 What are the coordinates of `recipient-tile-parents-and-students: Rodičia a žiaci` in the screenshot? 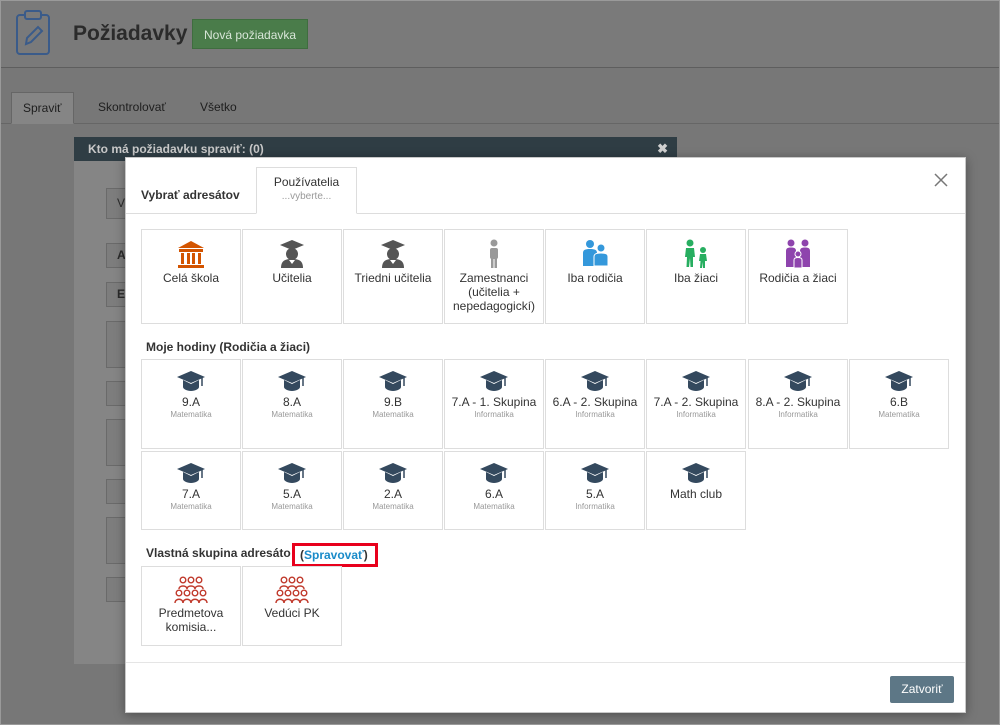 It's located at (798, 276).